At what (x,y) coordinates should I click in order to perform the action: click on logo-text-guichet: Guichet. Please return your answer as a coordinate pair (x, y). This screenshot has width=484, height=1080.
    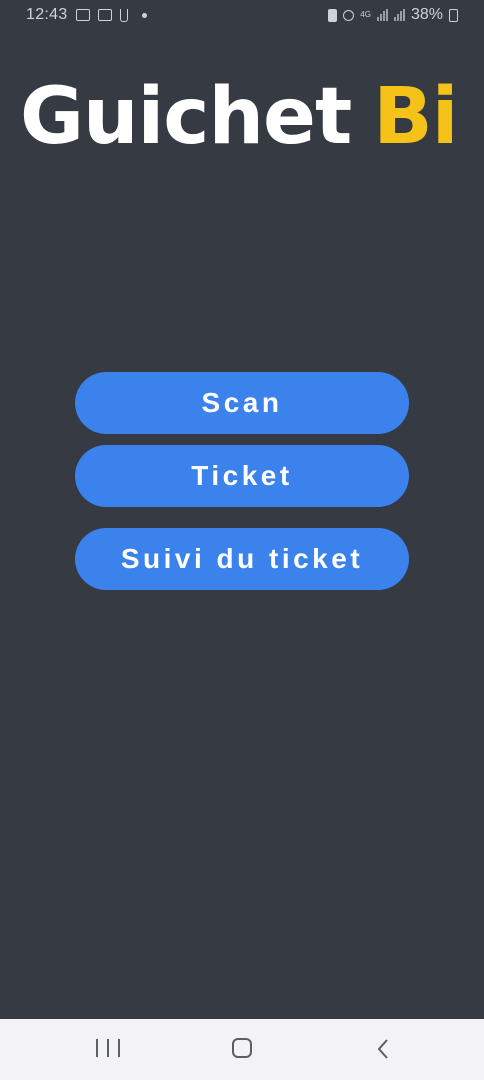
    Looking at the image, I should click on (186, 117).